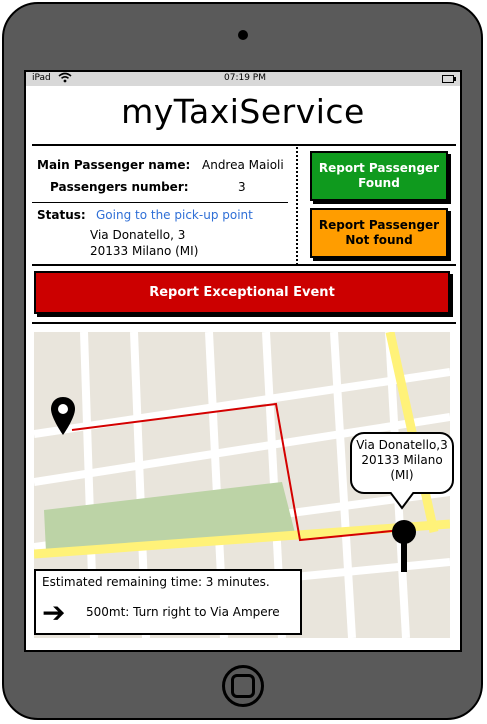 The image size is (487, 724). What do you see at coordinates (138, 235) in the screenshot?
I see `address-line-1: Via Donatello, 3` at bounding box center [138, 235].